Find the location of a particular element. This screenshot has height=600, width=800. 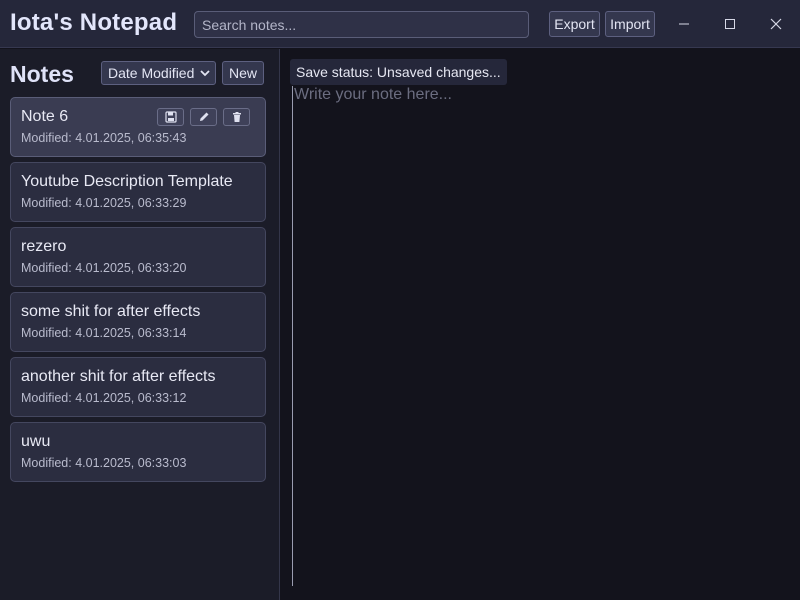

minimize-button is located at coordinates (684, 24).